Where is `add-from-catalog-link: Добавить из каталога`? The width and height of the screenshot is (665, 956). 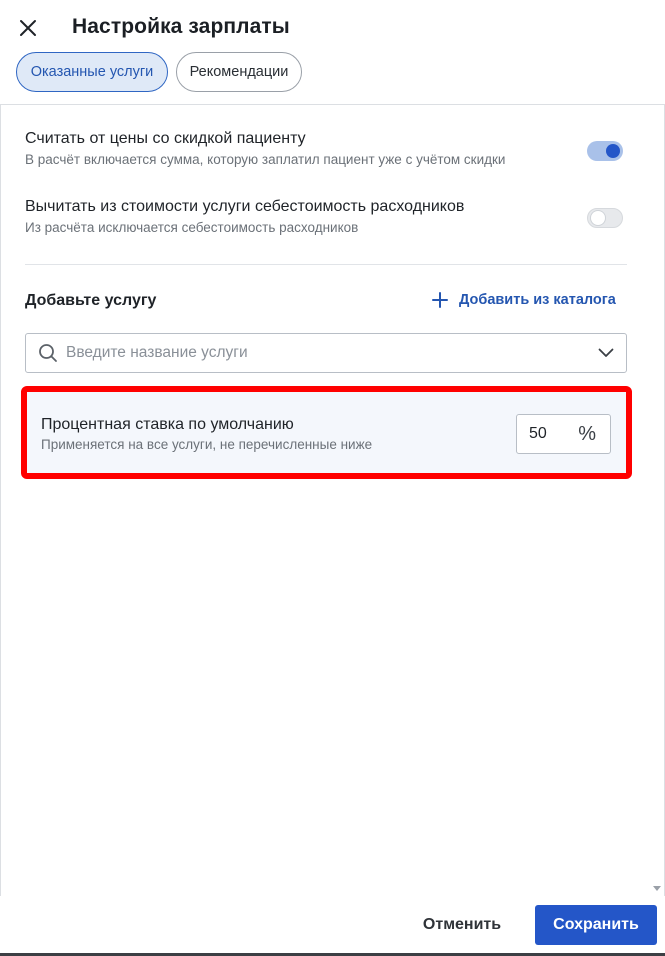 add-from-catalog-link: Добавить из каталога is located at coordinates (523, 300).